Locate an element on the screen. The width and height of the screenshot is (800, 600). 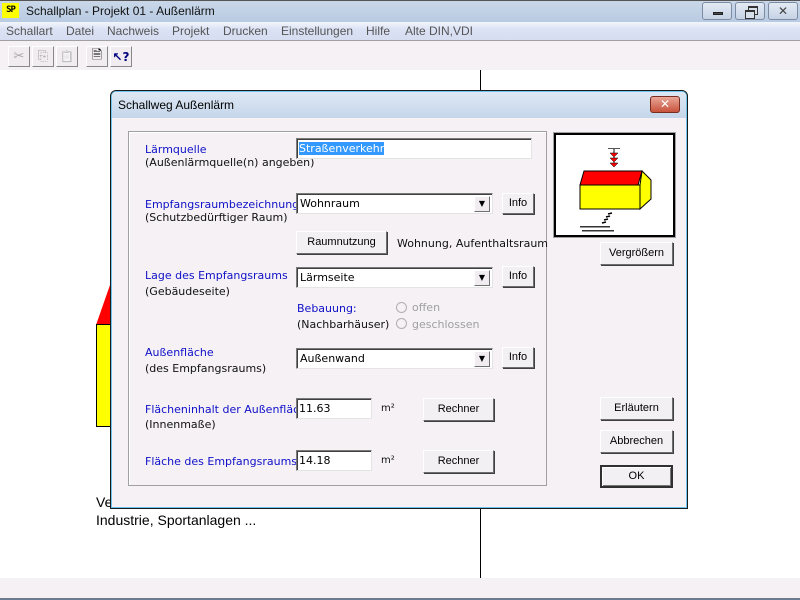
preview-gable is located at coordinates (645, 190).